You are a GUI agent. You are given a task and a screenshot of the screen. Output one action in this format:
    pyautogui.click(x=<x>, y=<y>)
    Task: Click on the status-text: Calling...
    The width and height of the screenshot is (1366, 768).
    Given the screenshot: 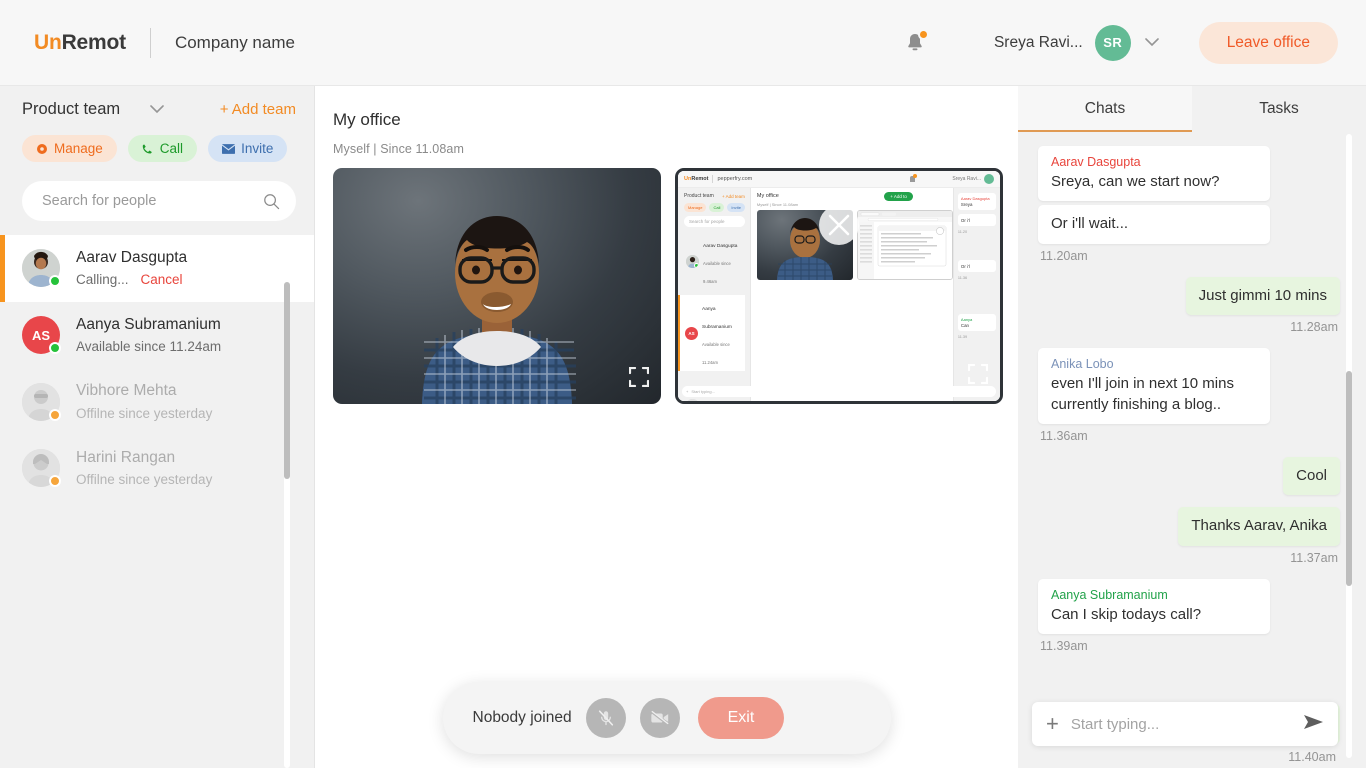 What is the action you would take?
    pyautogui.click(x=102, y=280)
    